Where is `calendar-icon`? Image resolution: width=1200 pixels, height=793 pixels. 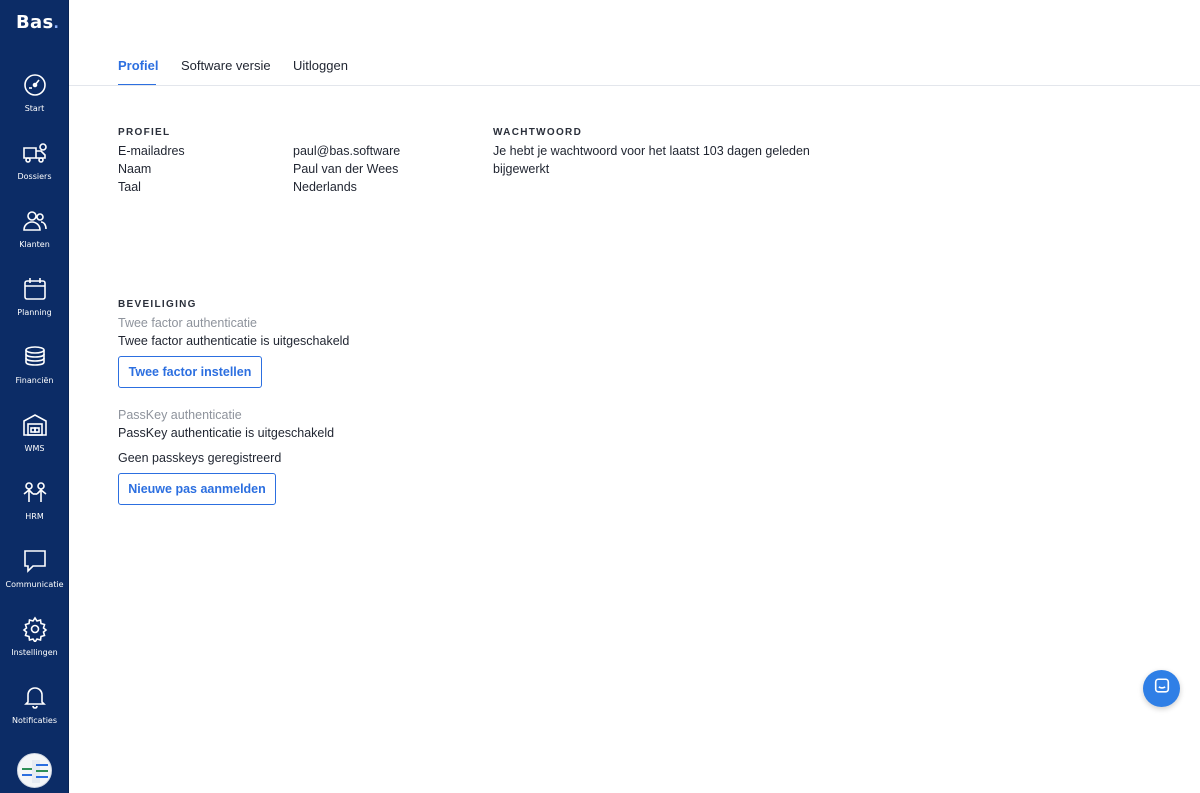 calendar-icon is located at coordinates (35, 289).